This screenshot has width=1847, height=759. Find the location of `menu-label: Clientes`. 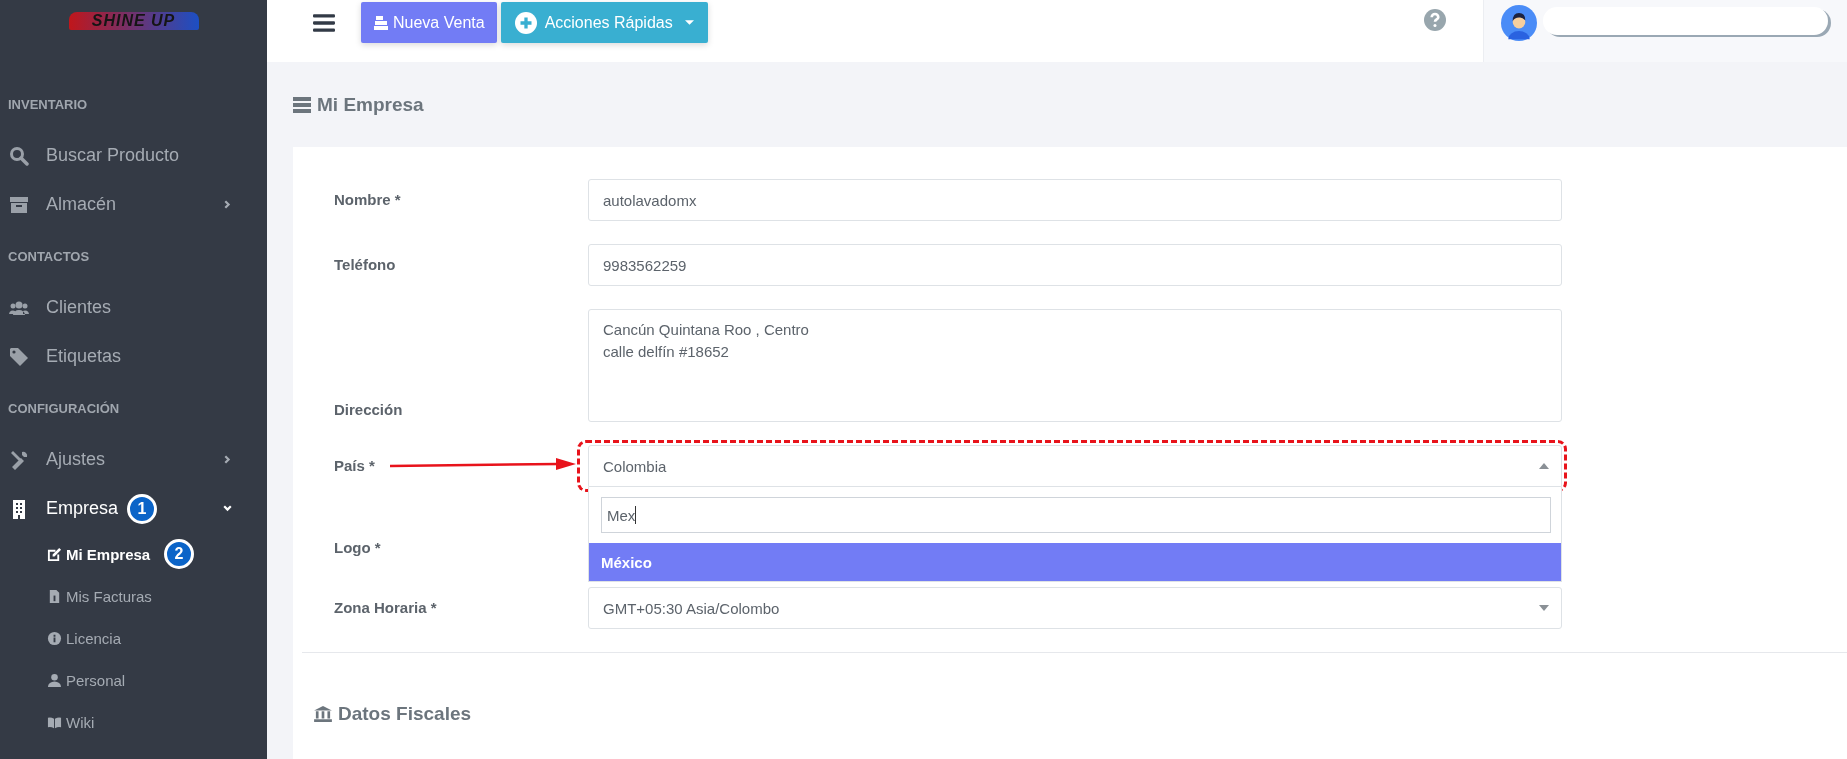

menu-label: Clientes is located at coordinates (79, 307).